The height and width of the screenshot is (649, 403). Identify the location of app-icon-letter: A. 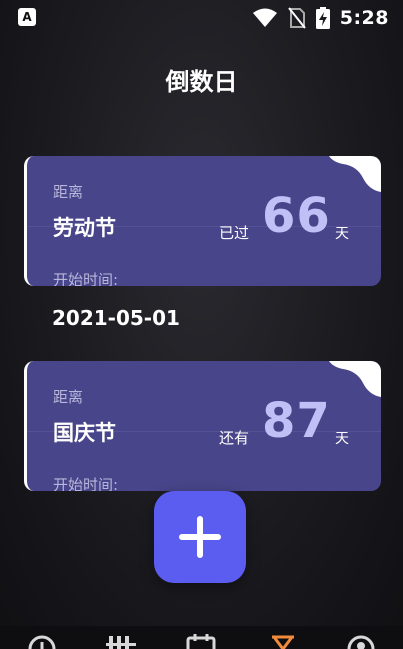
(27, 17).